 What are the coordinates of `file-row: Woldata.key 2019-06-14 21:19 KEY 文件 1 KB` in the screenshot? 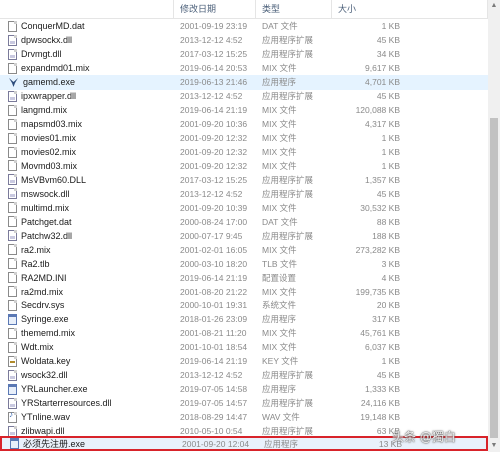 It's located at (244, 361).